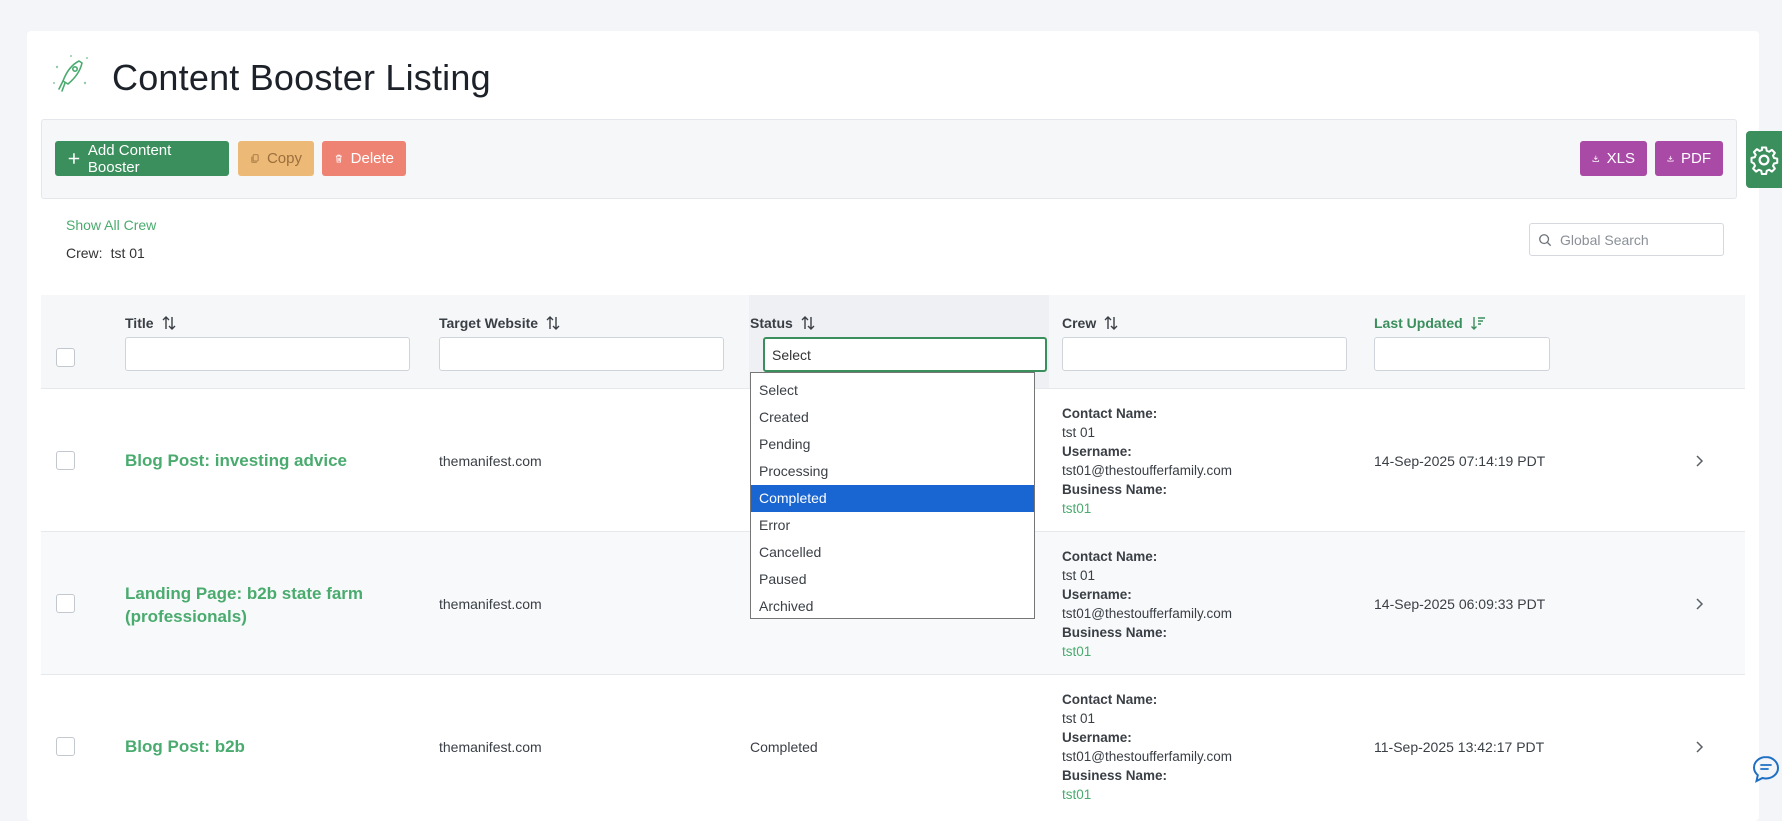 This screenshot has width=1782, height=821. I want to click on add-content-booster-button: Add Content Booster, so click(142, 158).